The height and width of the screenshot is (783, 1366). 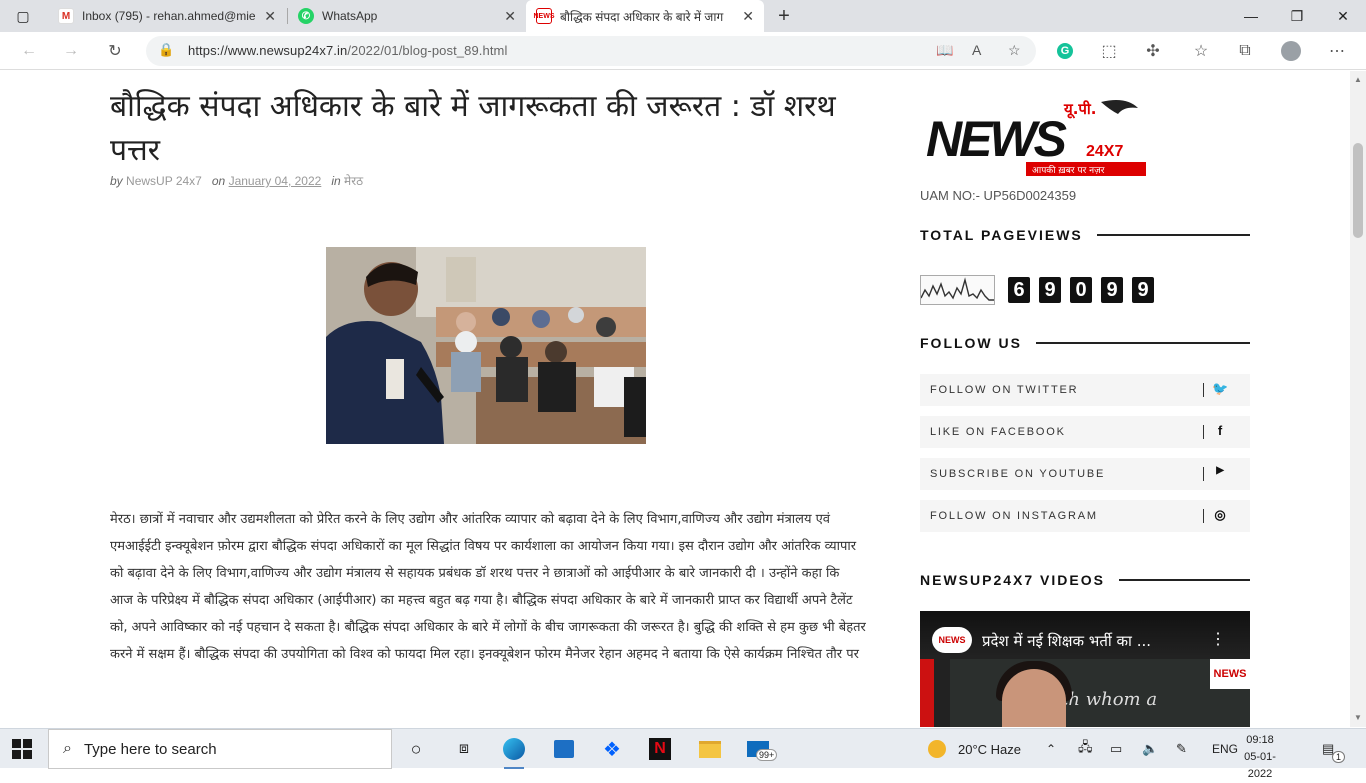 What do you see at coordinates (1291, 51) in the screenshot?
I see `profile-avatar` at bounding box center [1291, 51].